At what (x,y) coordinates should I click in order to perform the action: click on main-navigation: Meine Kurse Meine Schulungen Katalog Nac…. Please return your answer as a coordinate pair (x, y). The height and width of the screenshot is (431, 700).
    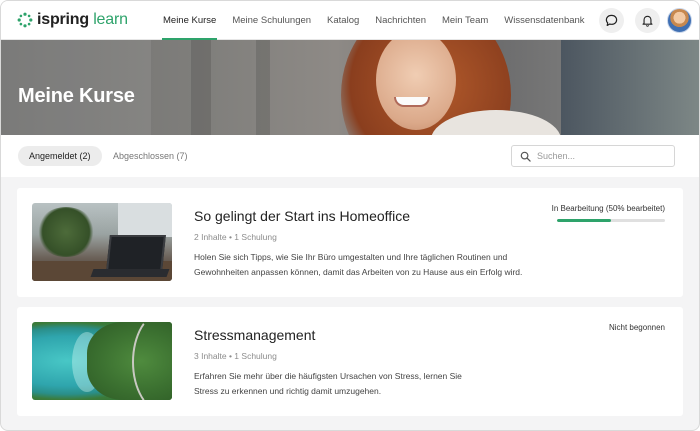
    Looking at the image, I should click on (381, 20).